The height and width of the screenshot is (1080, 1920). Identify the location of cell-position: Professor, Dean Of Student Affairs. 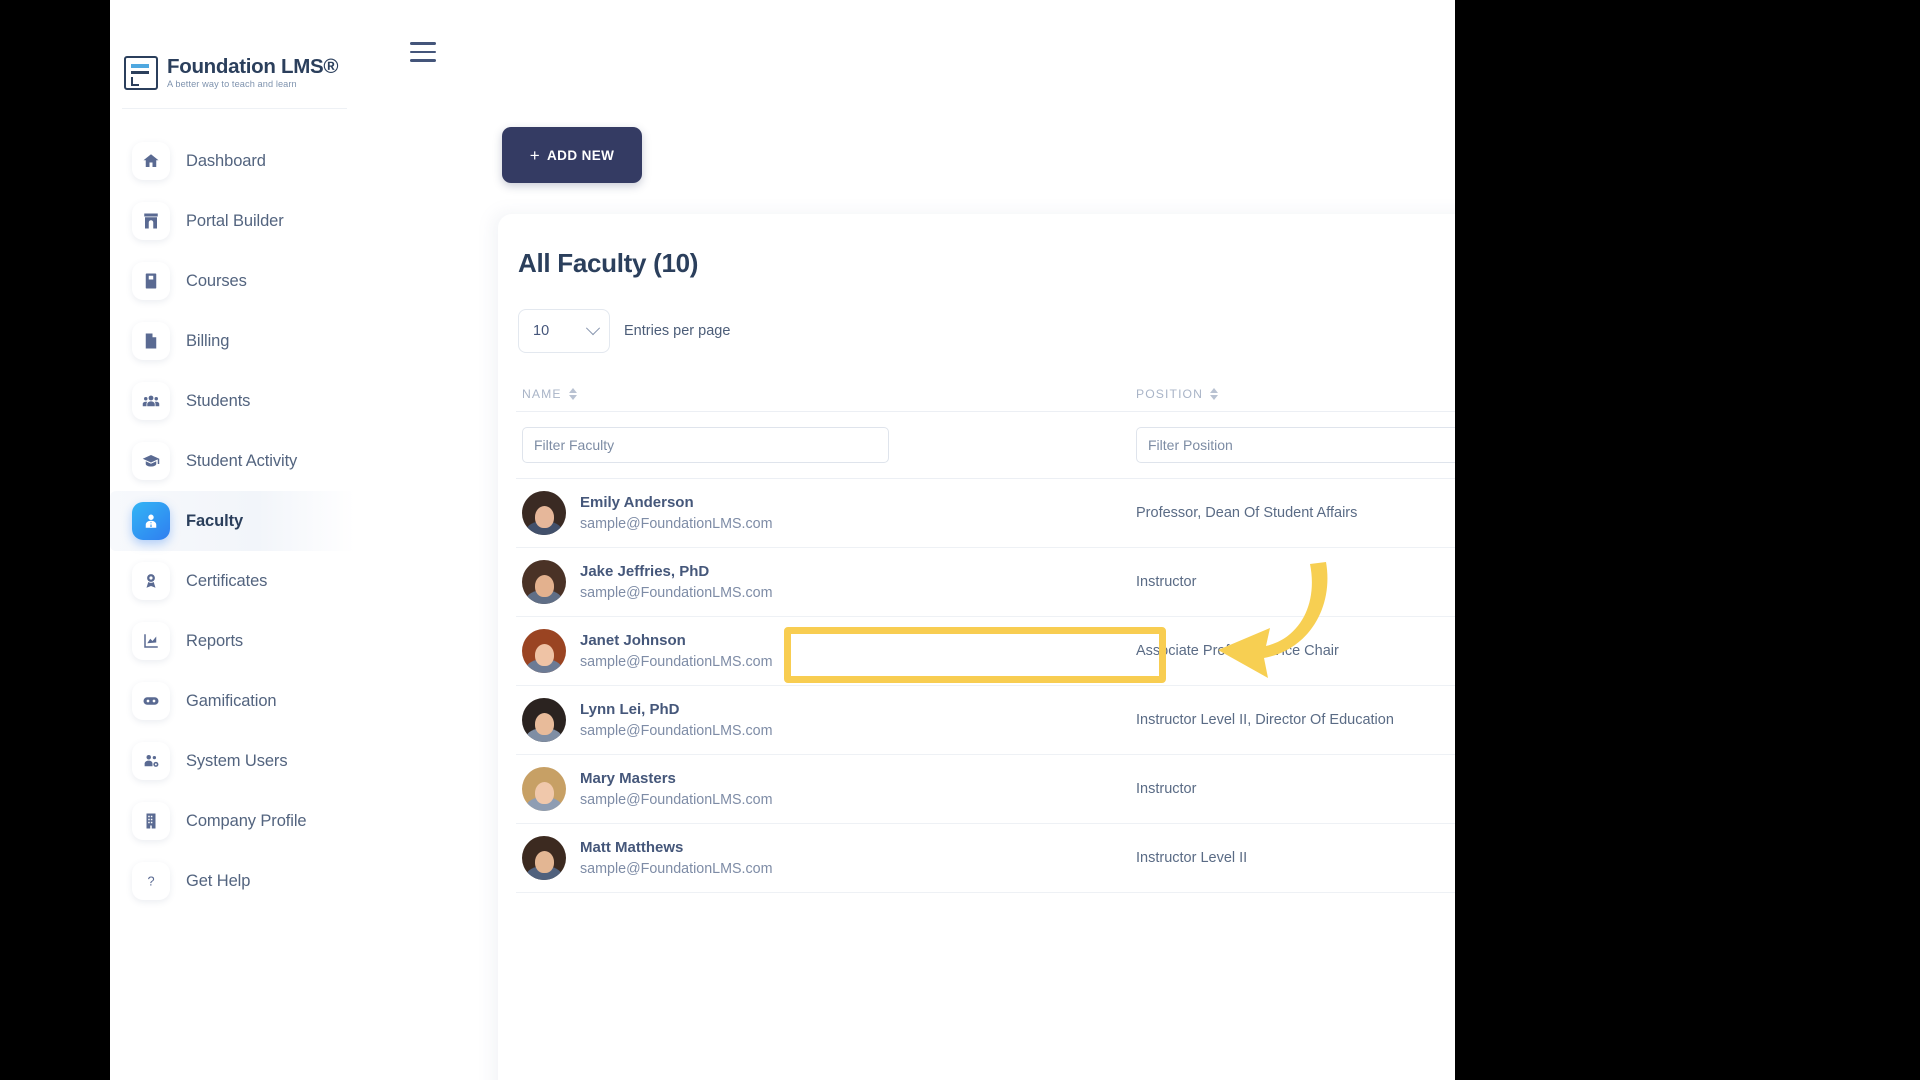
(1247, 513).